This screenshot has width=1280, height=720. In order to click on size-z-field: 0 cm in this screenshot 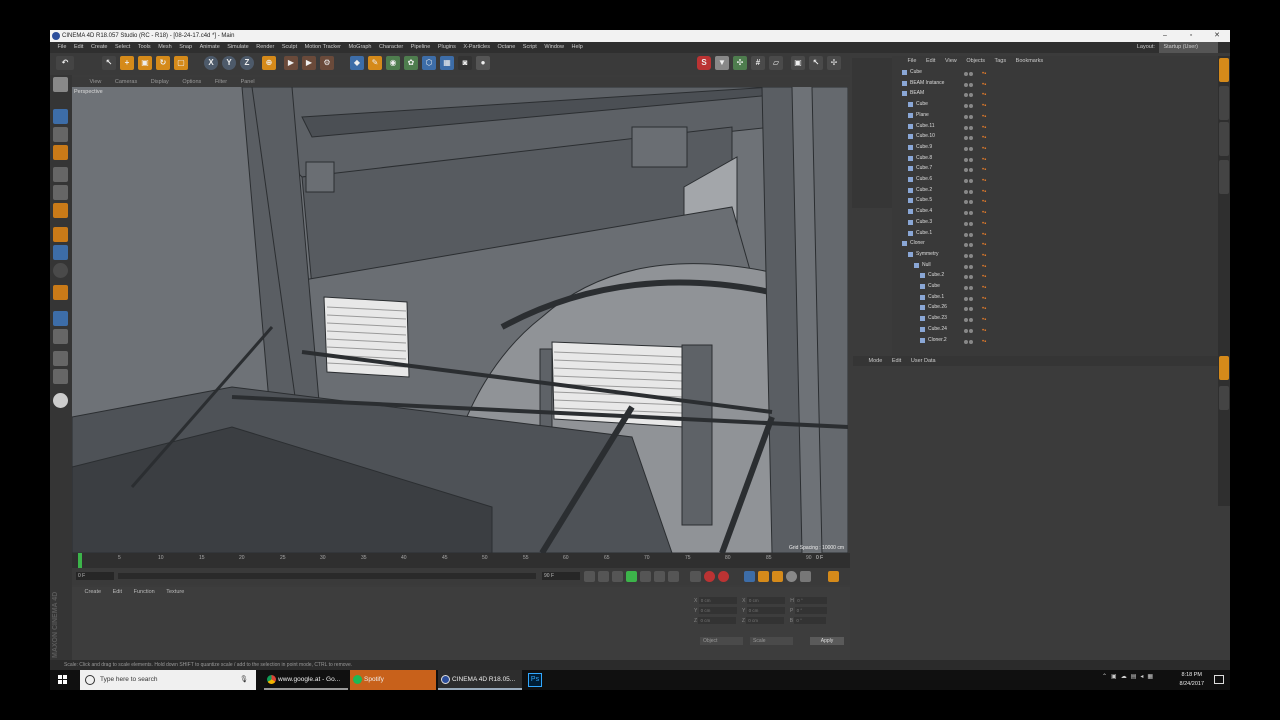, I will do `click(765, 621)`.